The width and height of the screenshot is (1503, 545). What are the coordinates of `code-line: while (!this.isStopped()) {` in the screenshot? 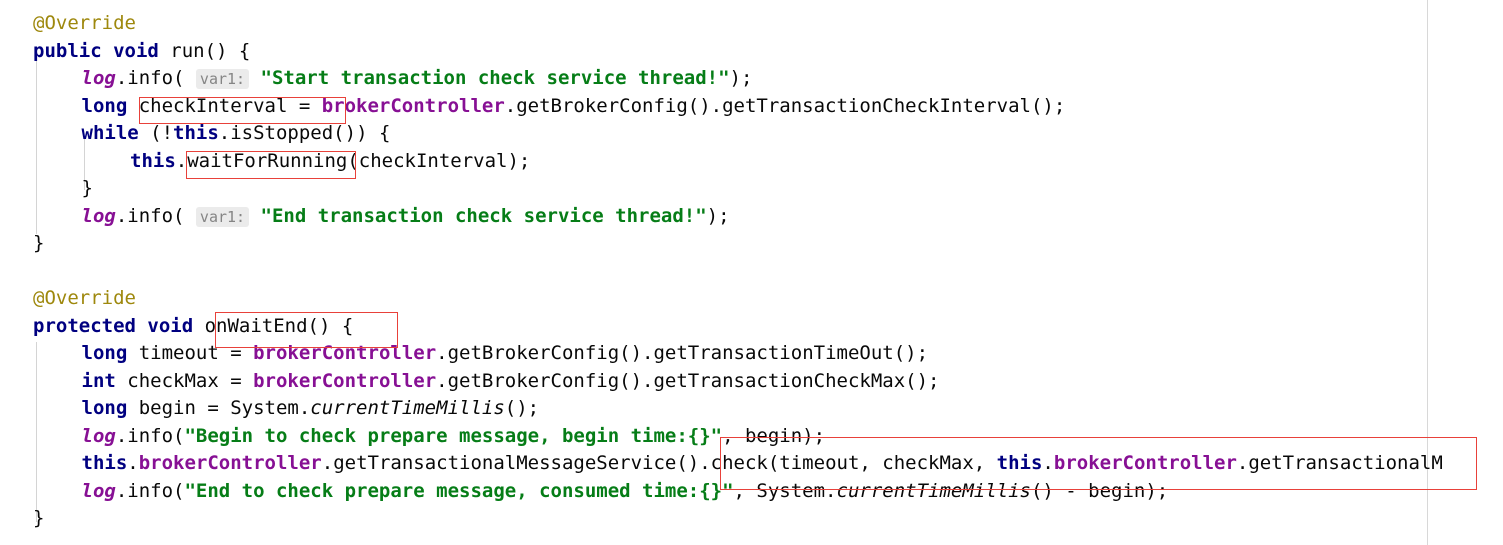 It's located at (195, 134).